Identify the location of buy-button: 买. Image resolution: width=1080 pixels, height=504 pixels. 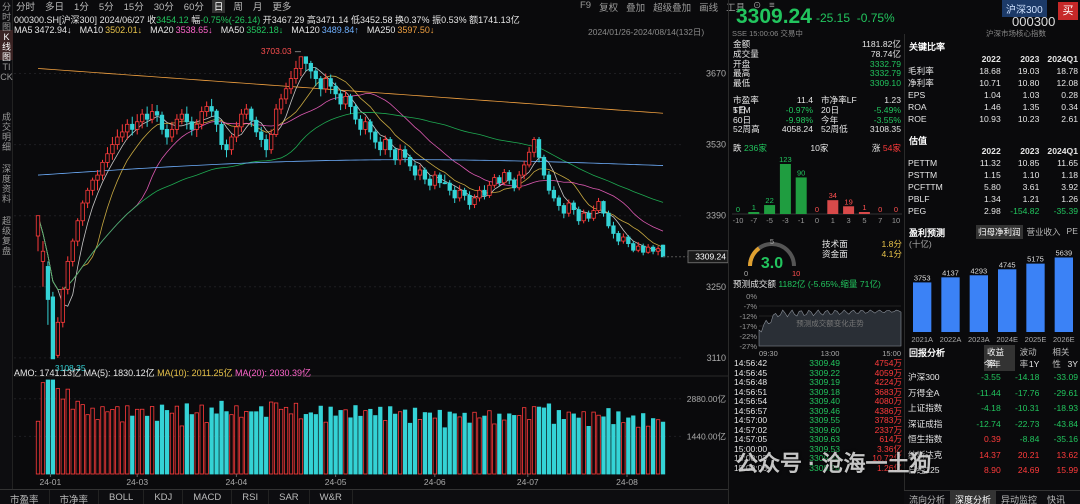
(1068, 11).